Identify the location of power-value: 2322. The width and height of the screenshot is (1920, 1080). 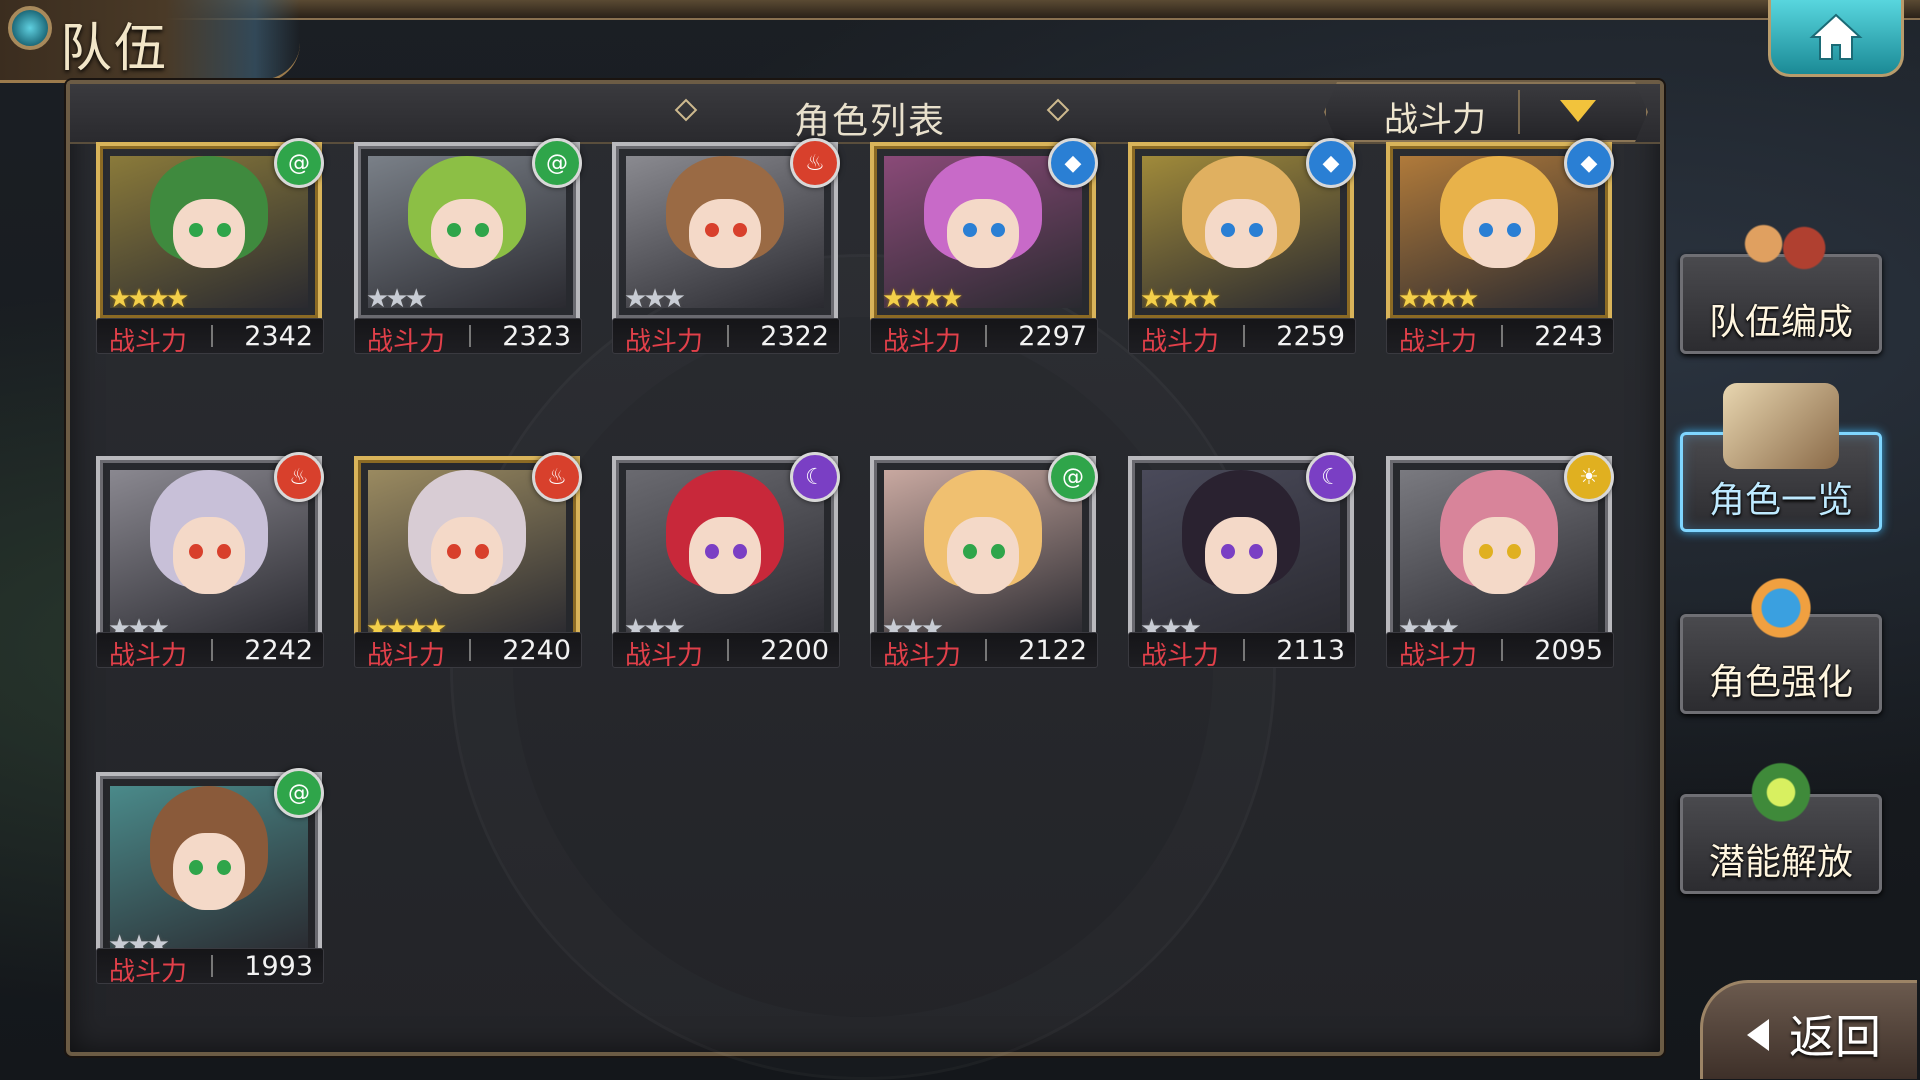
(794, 336).